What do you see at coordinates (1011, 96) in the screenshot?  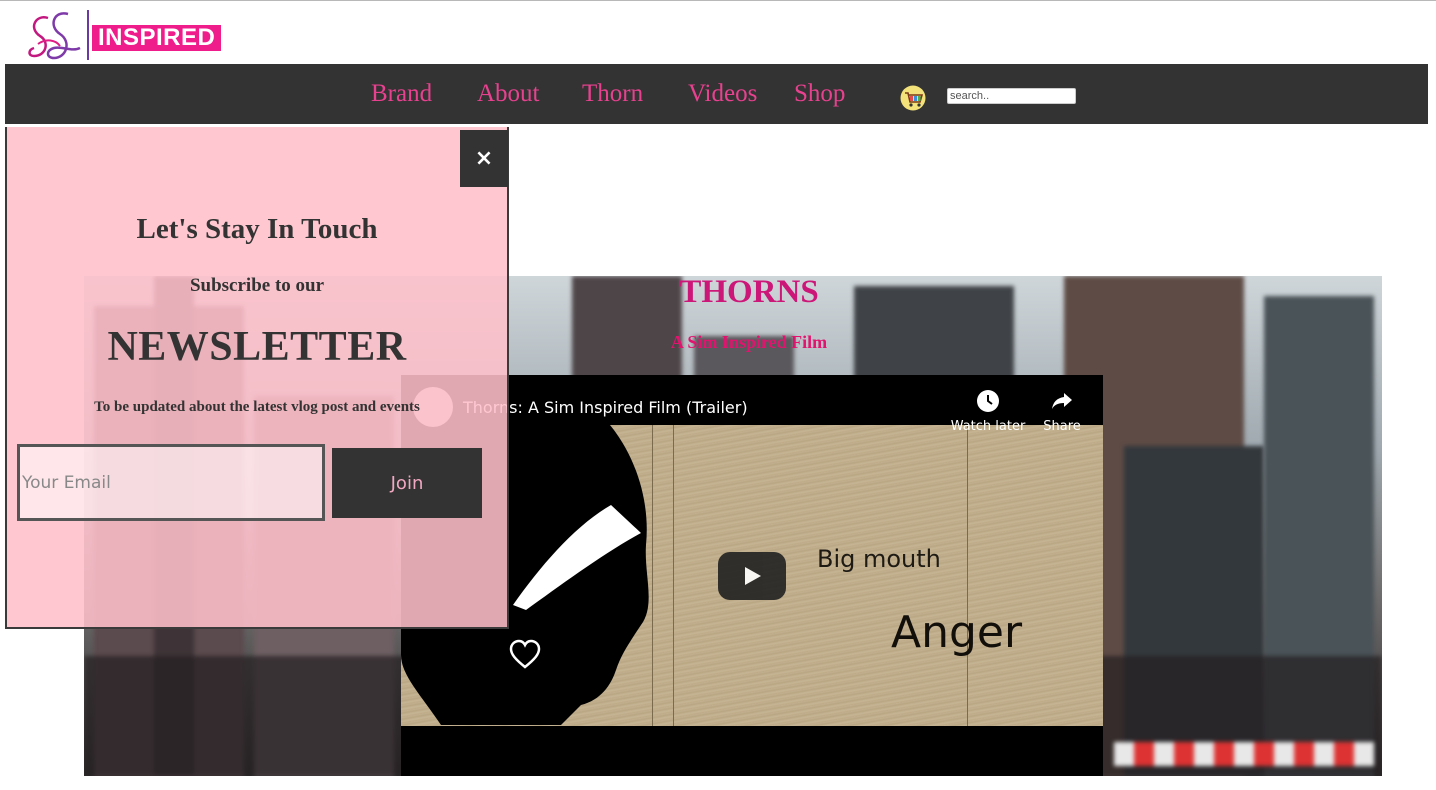 I see `search-input` at bounding box center [1011, 96].